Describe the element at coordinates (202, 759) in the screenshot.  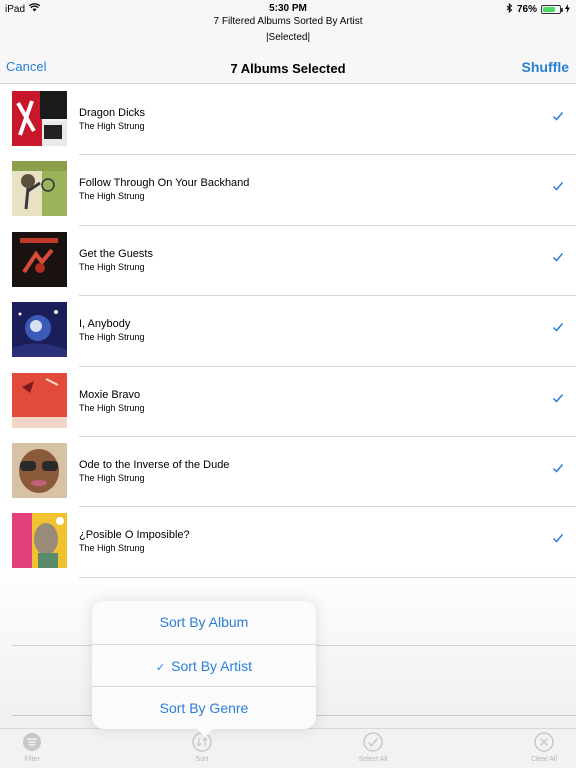
I see `tab-label: Sort` at that location.